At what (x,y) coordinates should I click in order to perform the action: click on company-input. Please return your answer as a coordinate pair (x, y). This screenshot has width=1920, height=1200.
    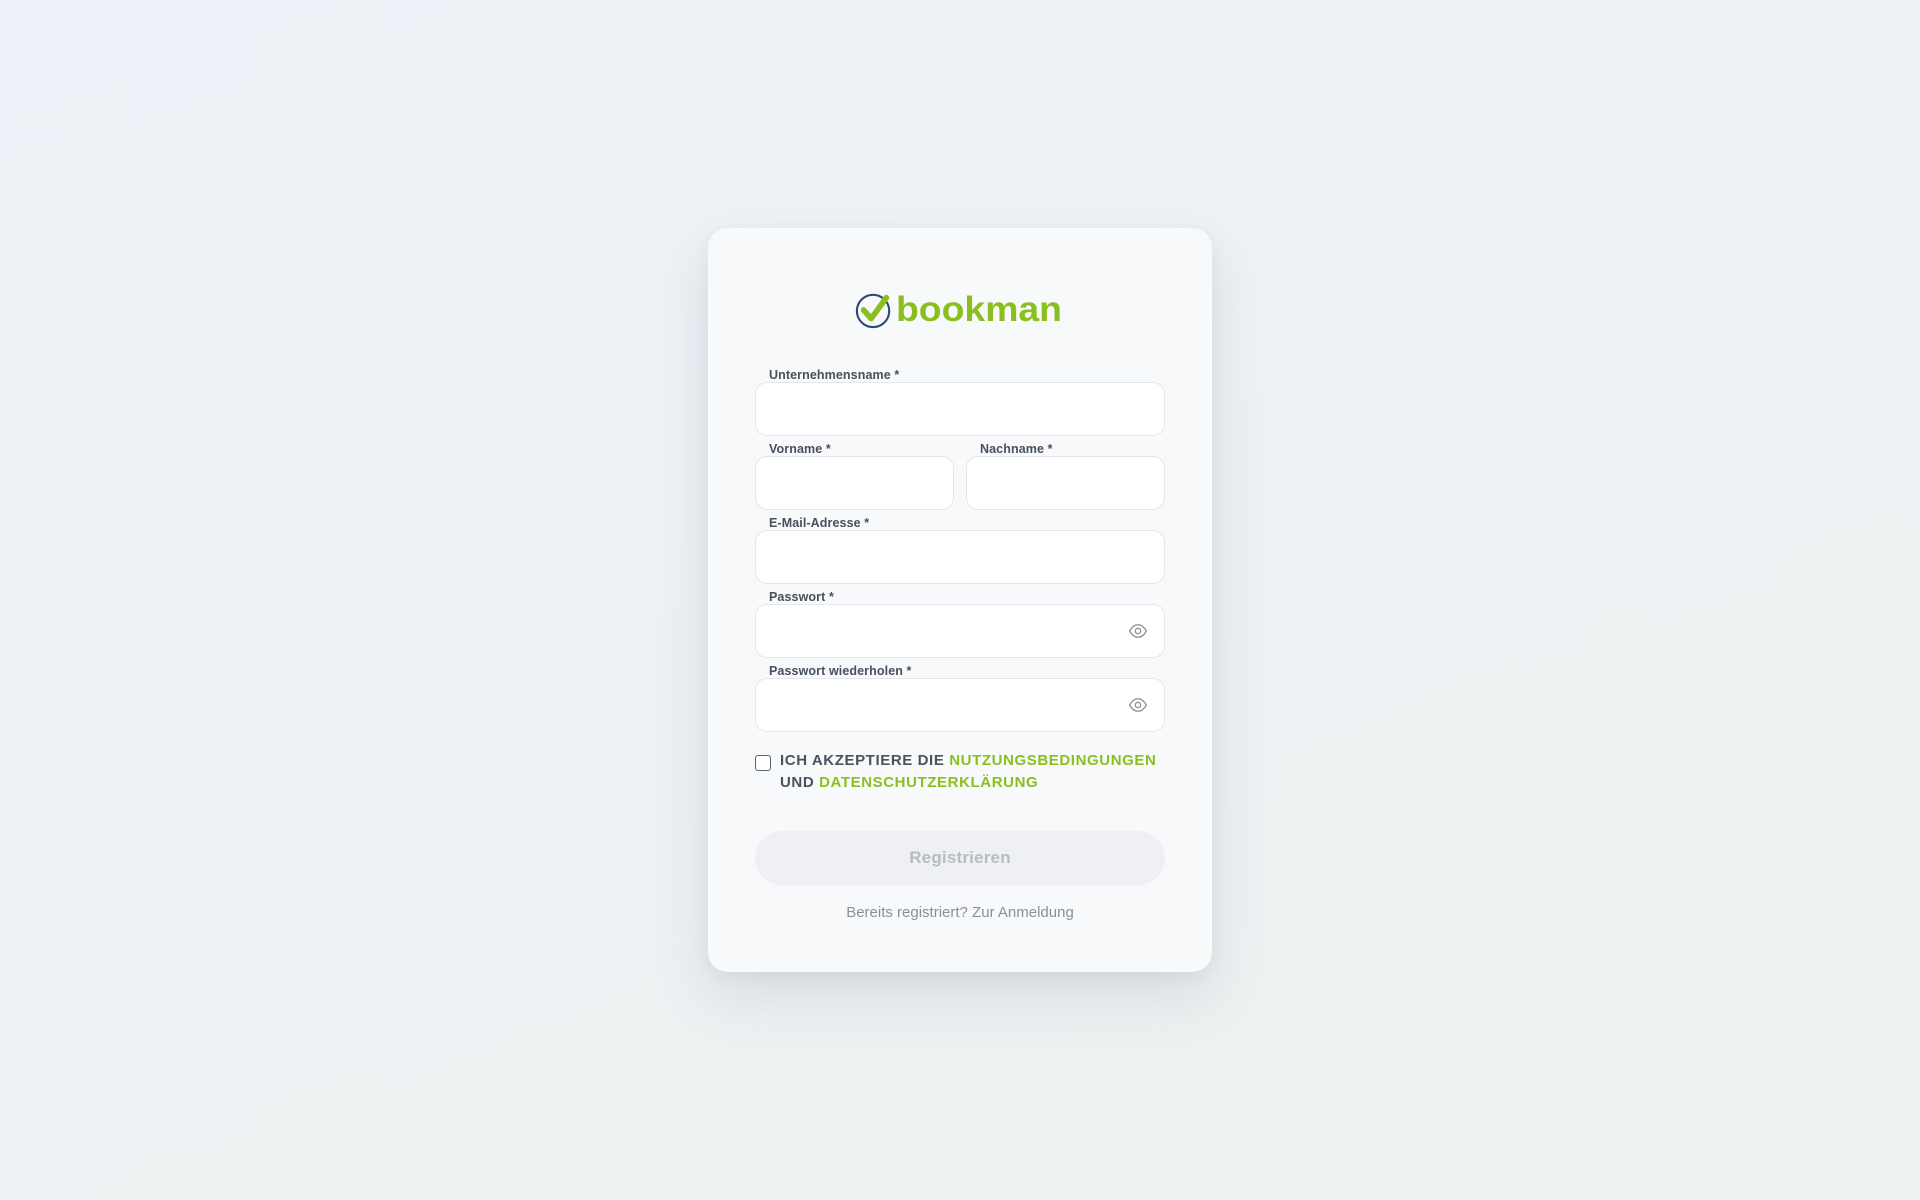
    Looking at the image, I should click on (960, 409).